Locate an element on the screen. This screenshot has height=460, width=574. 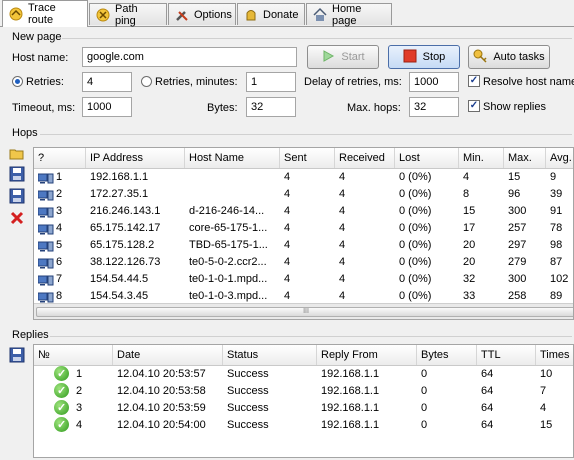
reply-cell: 12.04.10 20:53:57 is located at coordinates (161, 374).